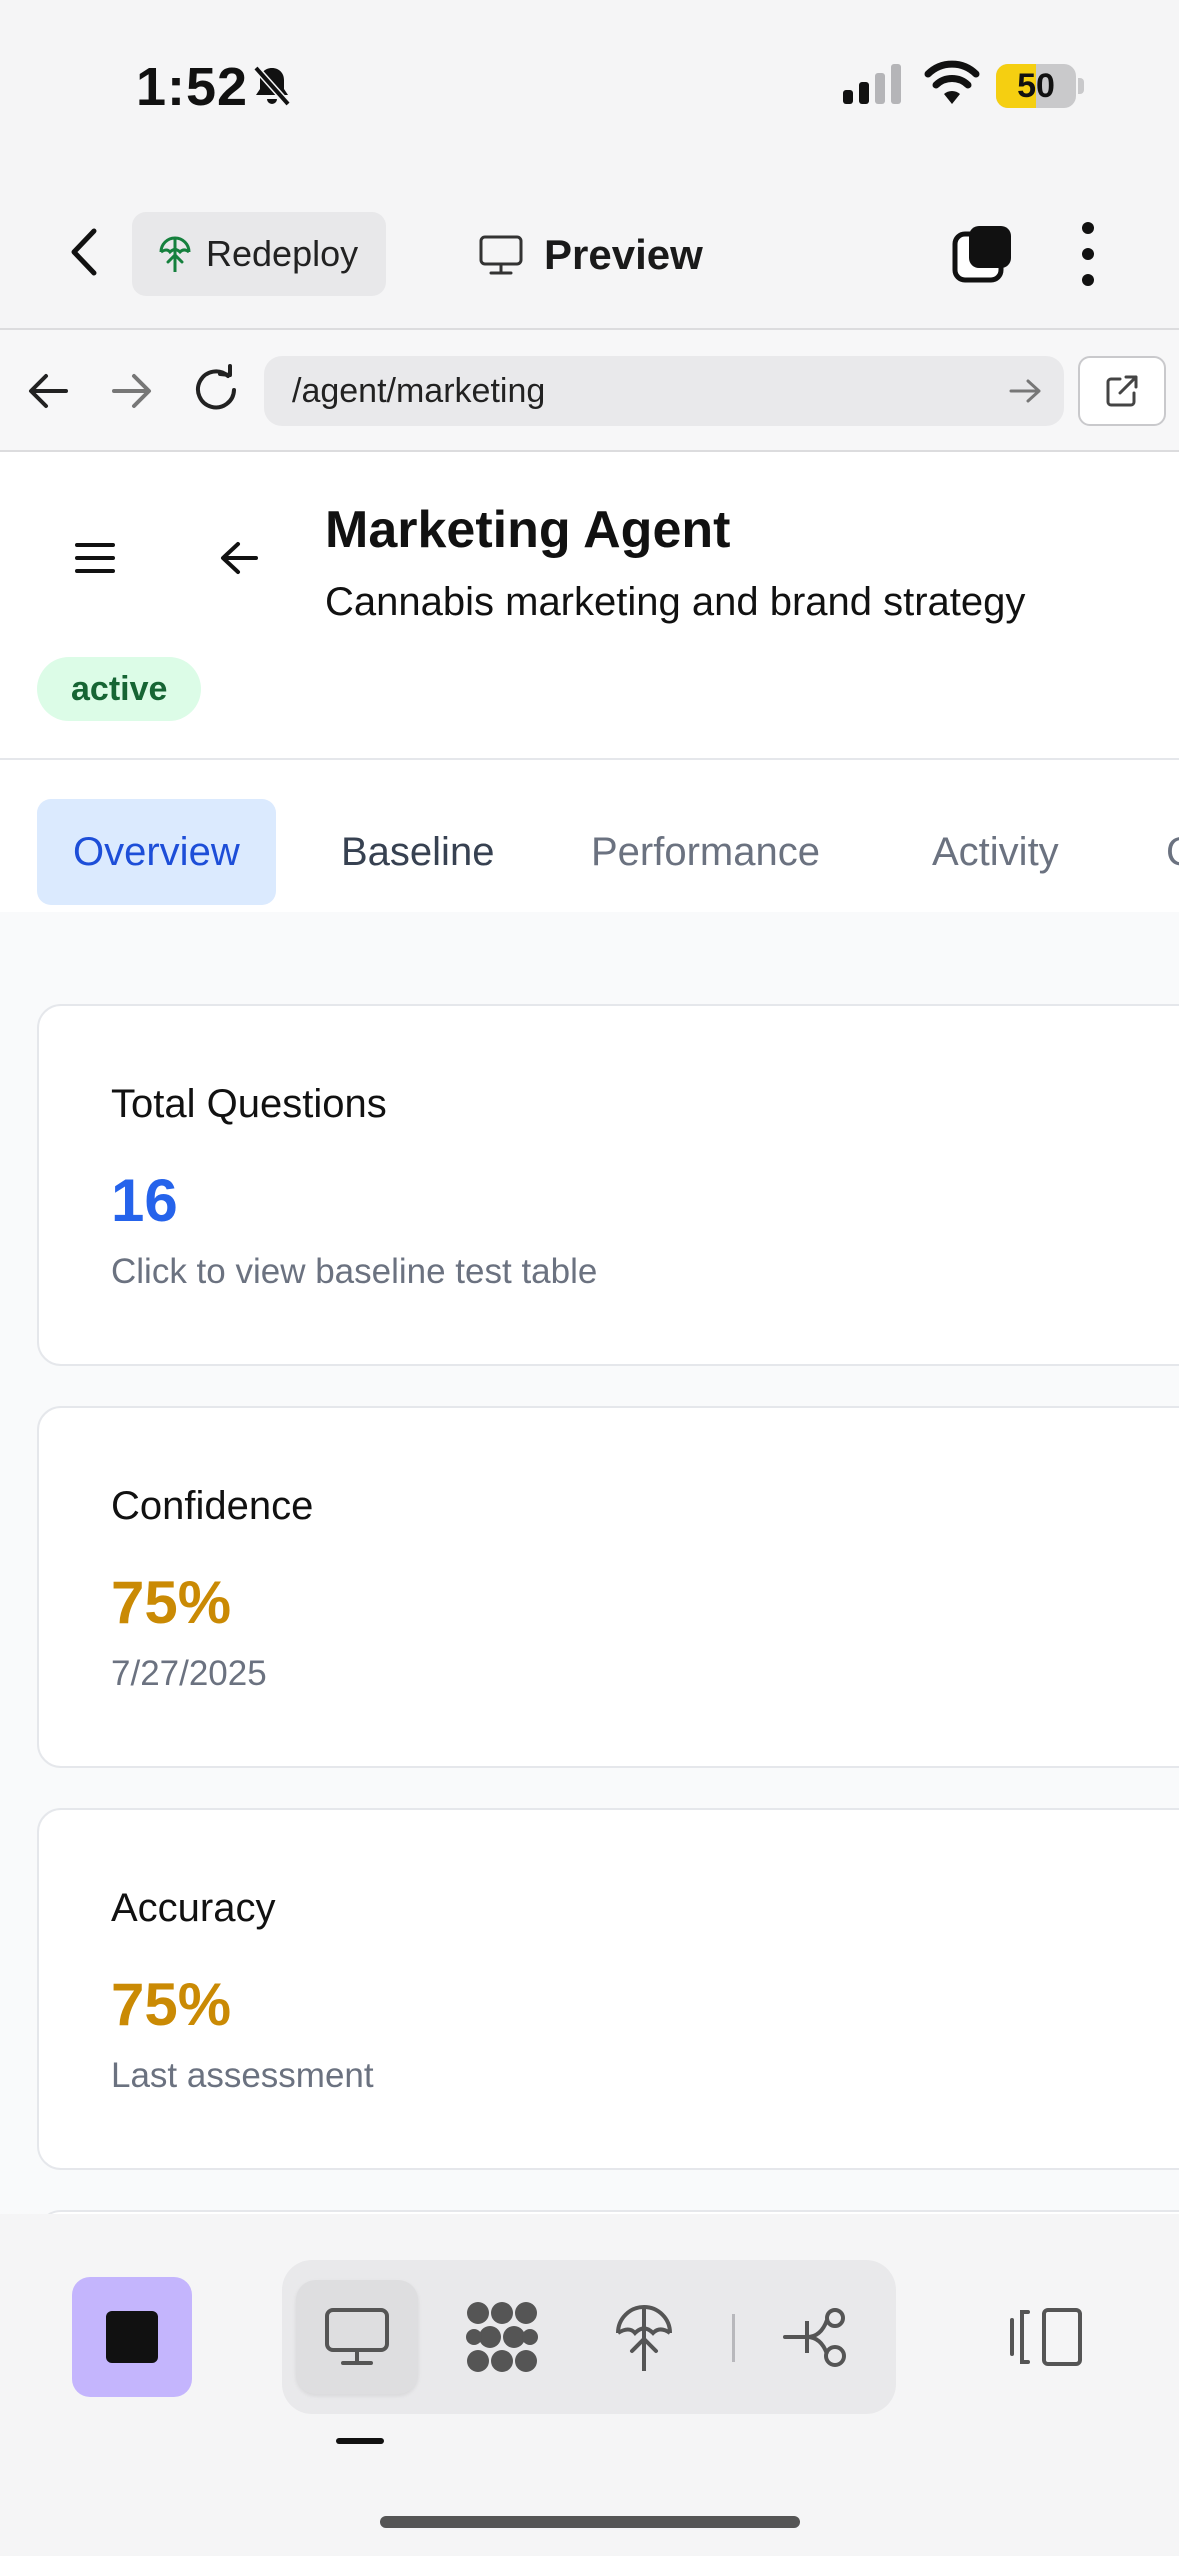  I want to click on status-time: 1:52, so click(192, 87).